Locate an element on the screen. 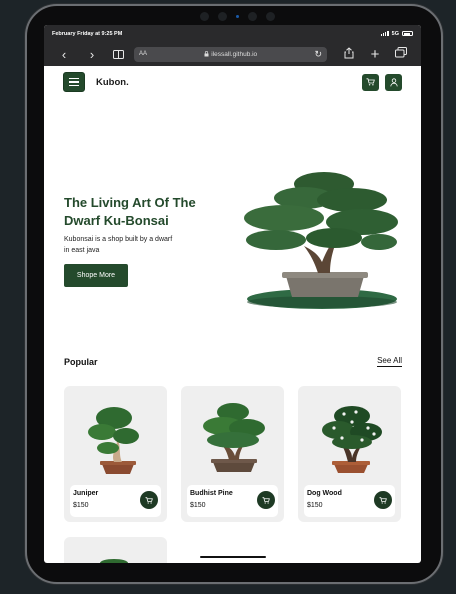  home-indicator is located at coordinates (233, 557).